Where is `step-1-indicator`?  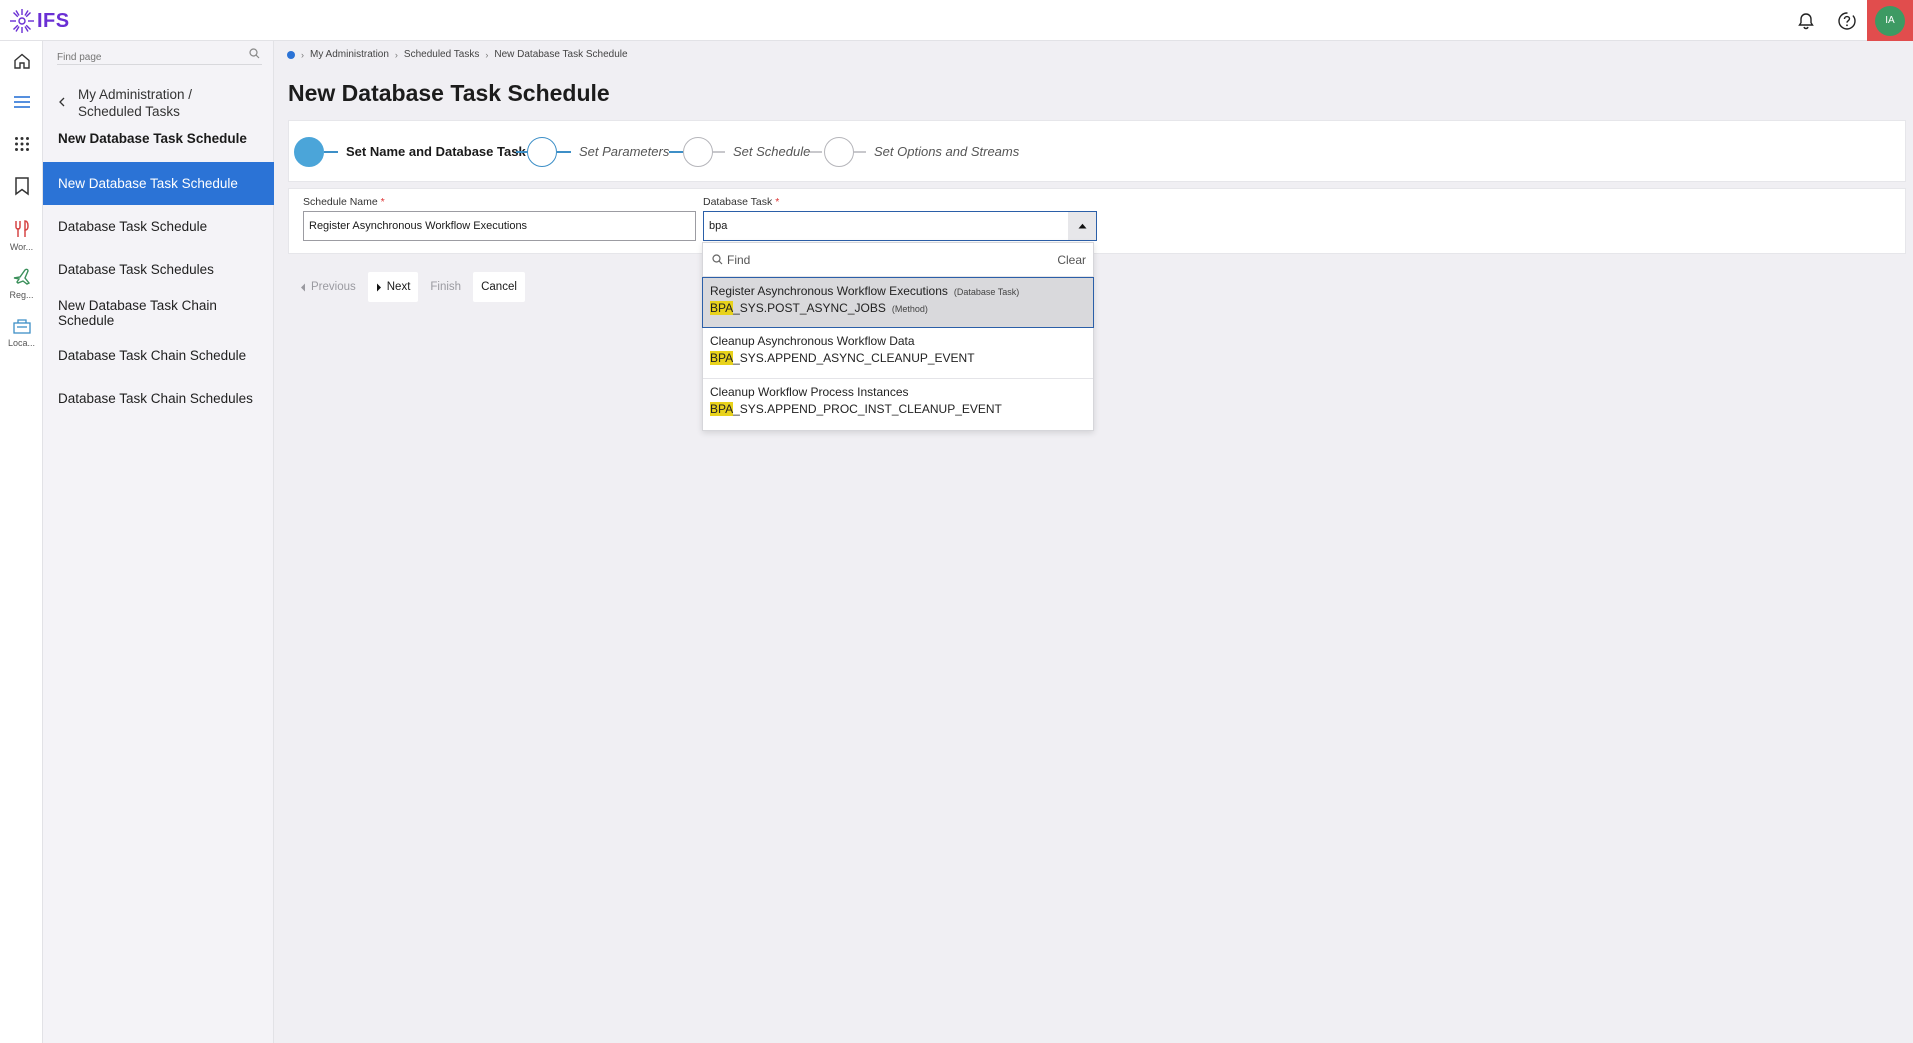 step-1-indicator is located at coordinates (309, 152).